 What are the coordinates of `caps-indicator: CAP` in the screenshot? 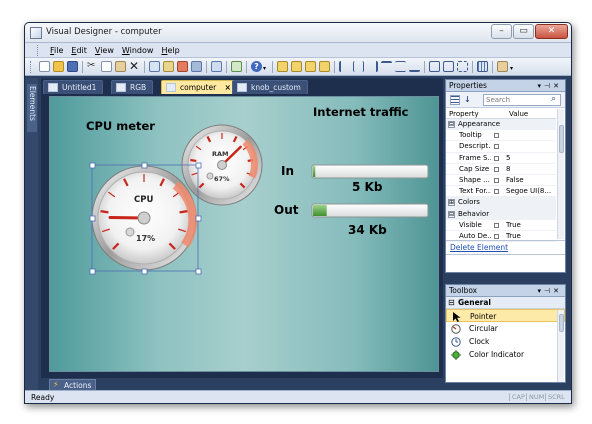 It's located at (518, 397).